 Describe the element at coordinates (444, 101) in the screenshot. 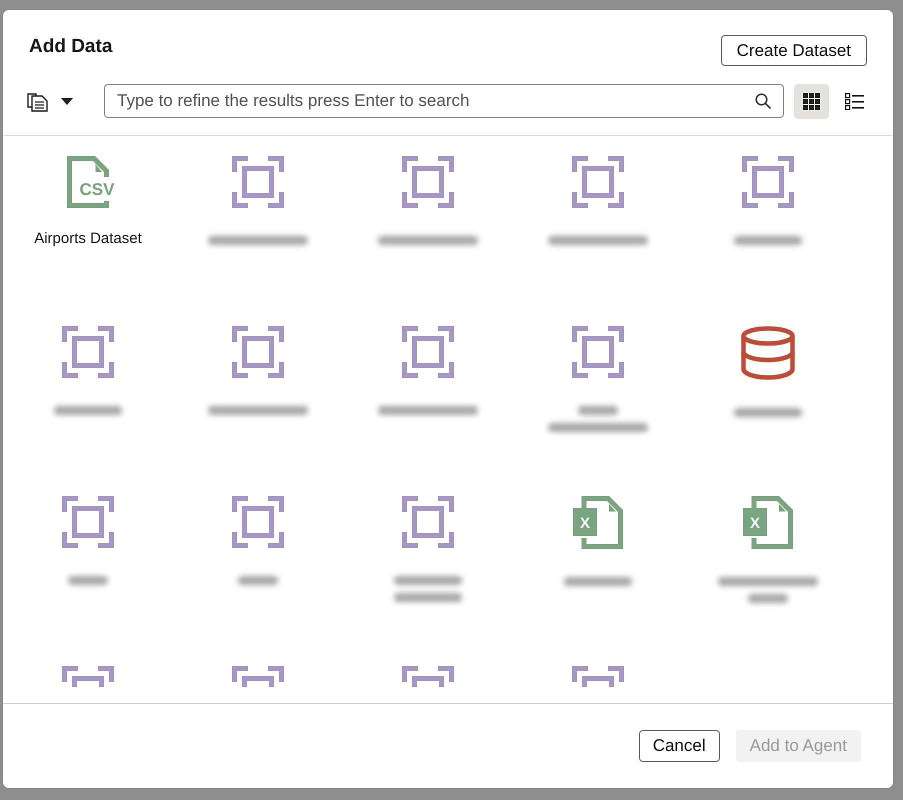

I see `search-field: Type to refine the results press Enter to search` at that location.